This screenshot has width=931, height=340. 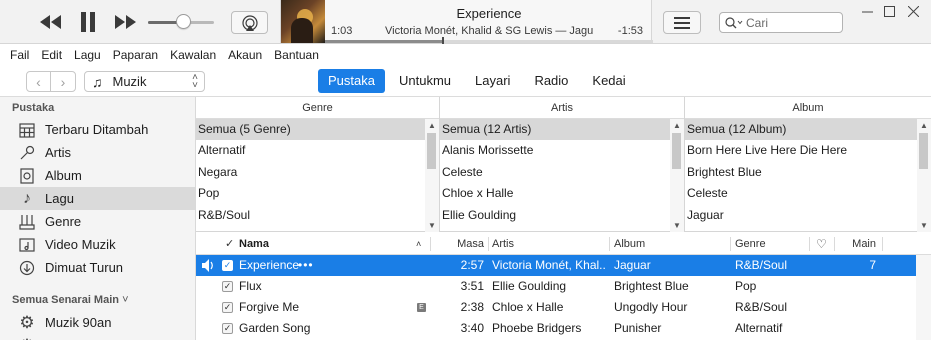 What do you see at coordinates (84, 267) in the screenshot?
I see `sidebar-item-label: Dimuat Turun` at bounding box center [84, 267].